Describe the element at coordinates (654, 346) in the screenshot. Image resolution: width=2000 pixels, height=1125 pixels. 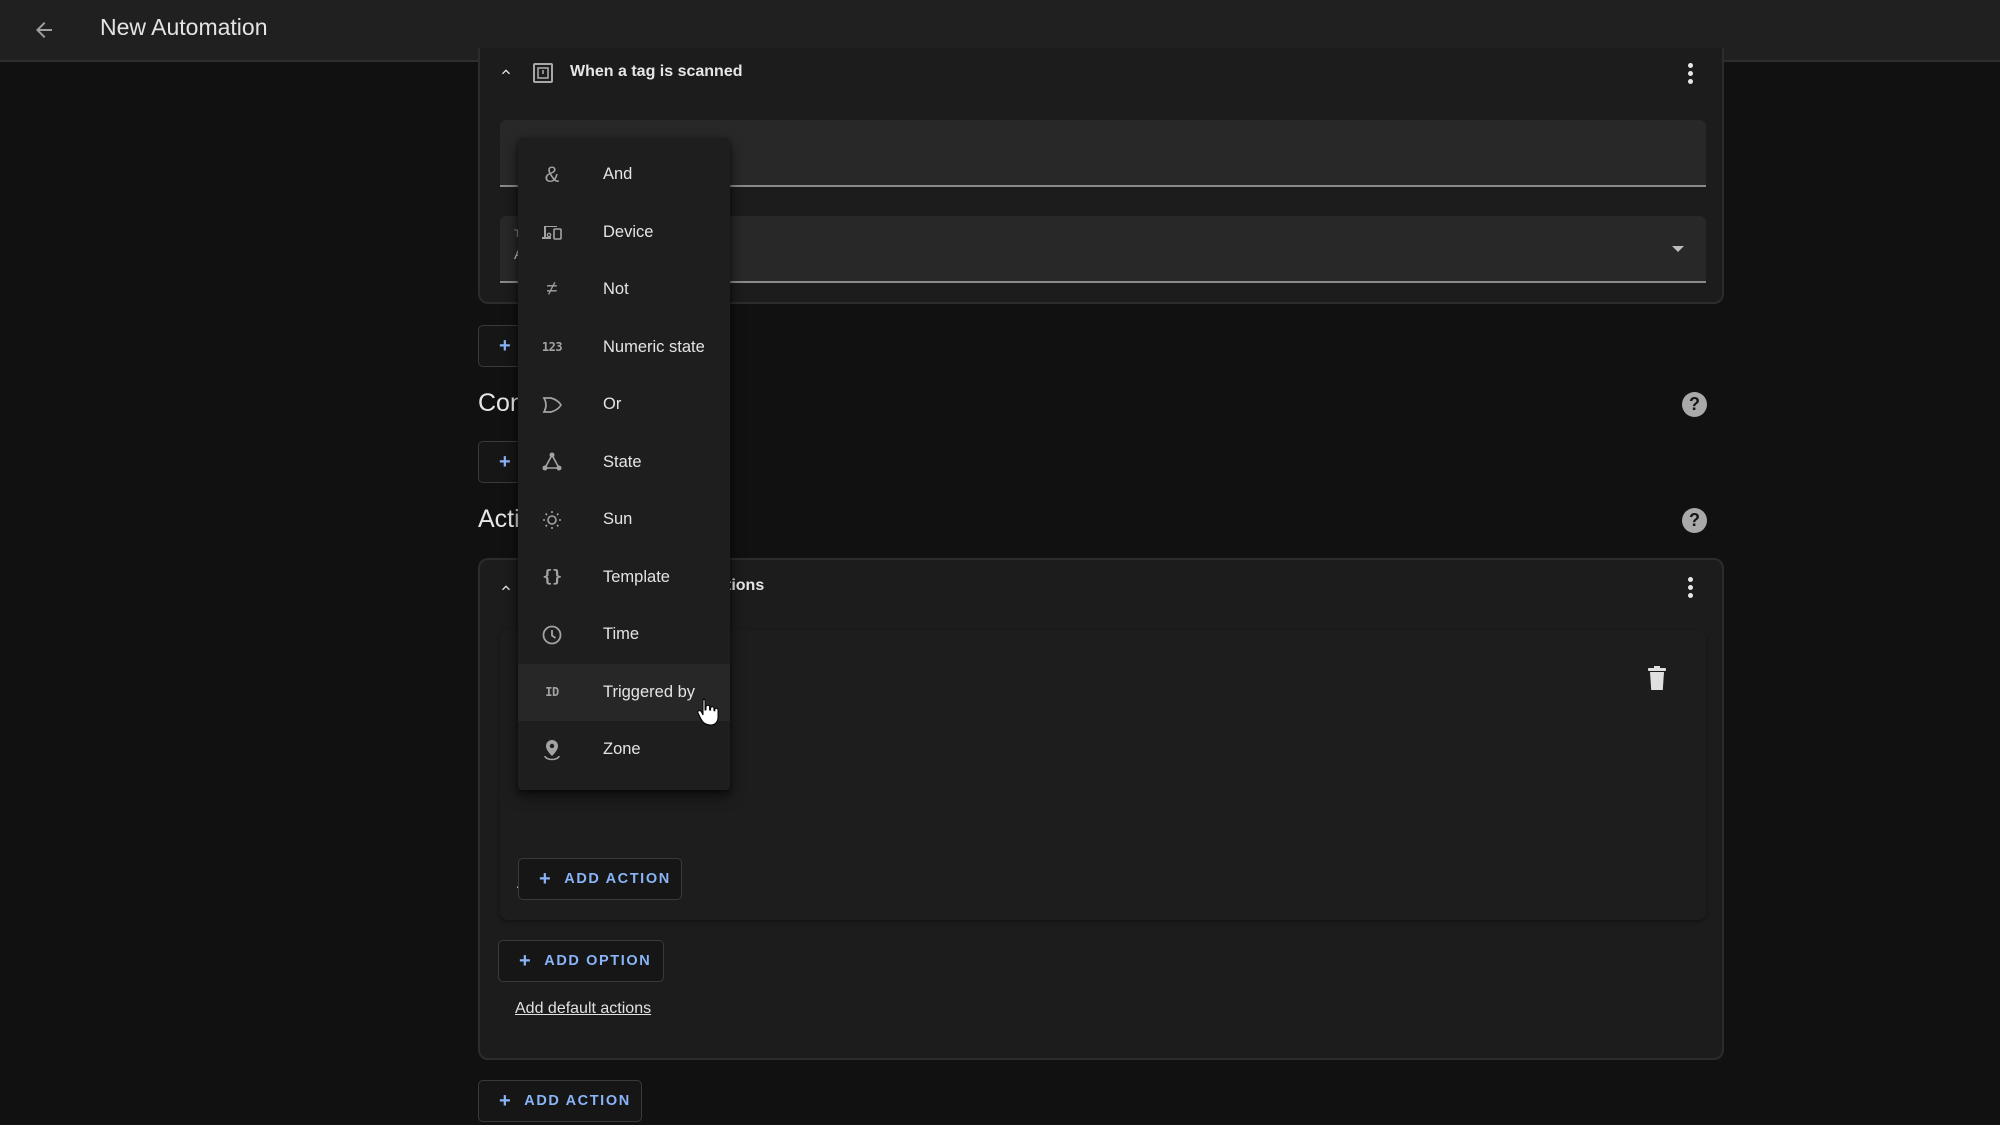
I see `menu-item-label: Numeric state` at that location.